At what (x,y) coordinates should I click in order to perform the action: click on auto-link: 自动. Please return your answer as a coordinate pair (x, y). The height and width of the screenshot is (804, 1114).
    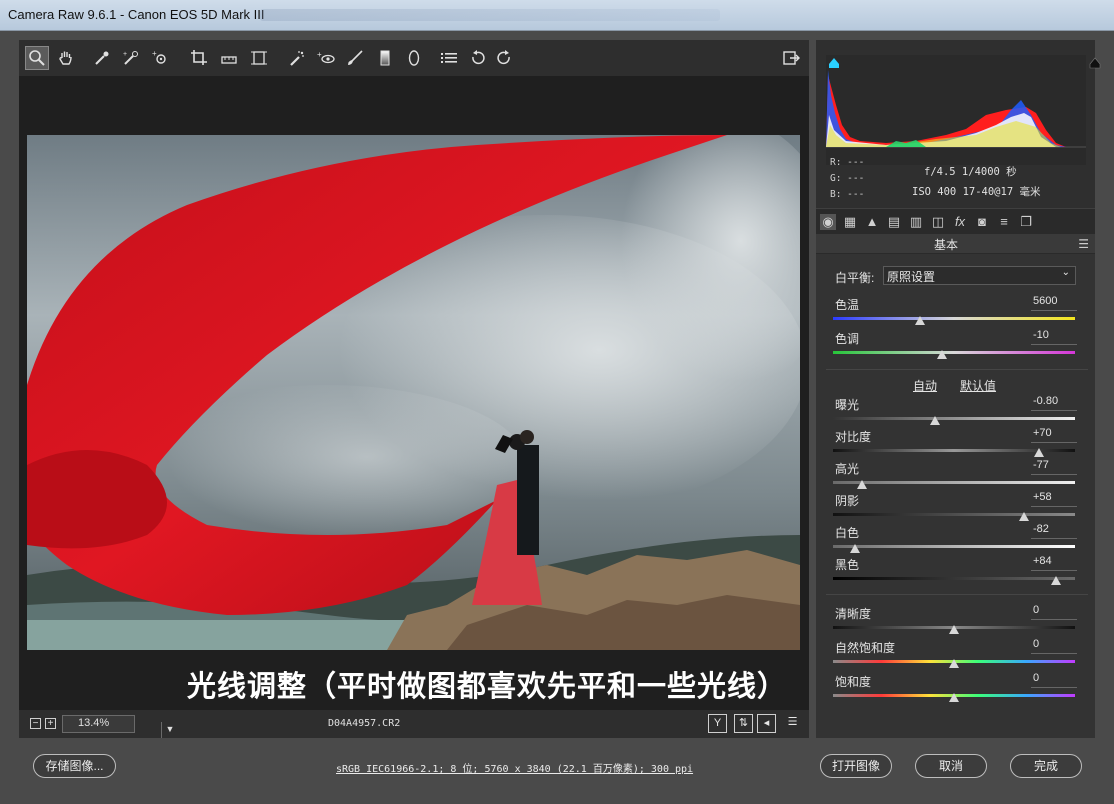
    Looking at the image, I should click on (925, 385).